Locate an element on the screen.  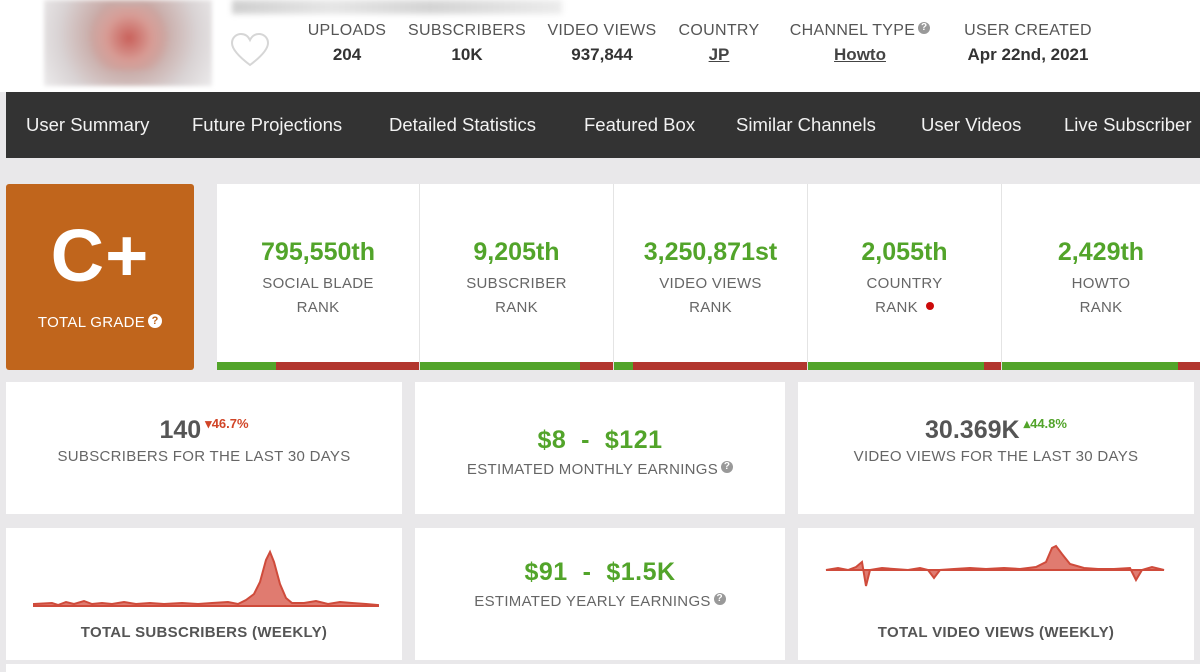
japan-flag-icon is located at coordinates (929, 306).